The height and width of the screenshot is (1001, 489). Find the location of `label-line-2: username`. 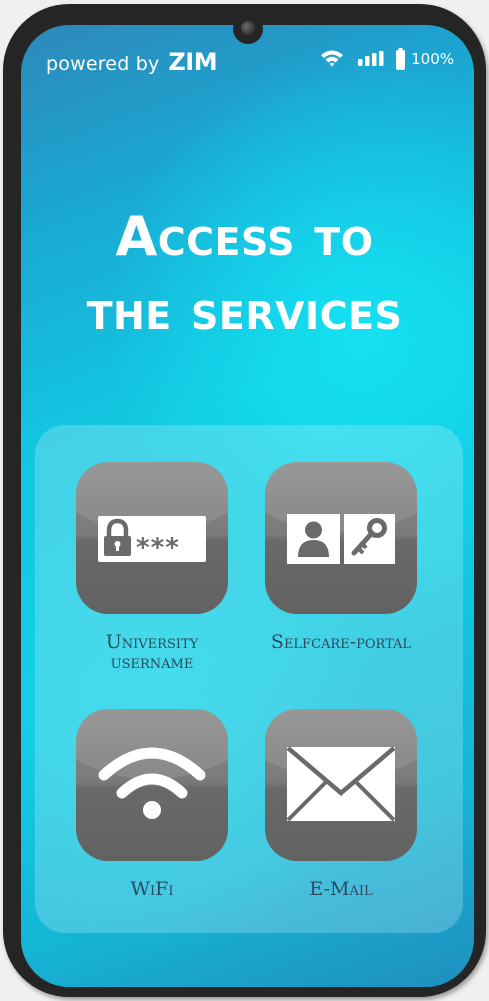

label-line-2: username is located at coordinates (152, 662).